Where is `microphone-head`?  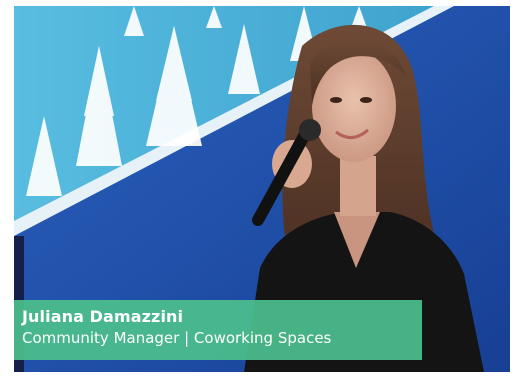 microphone-head is located at coordinates (310, 130).